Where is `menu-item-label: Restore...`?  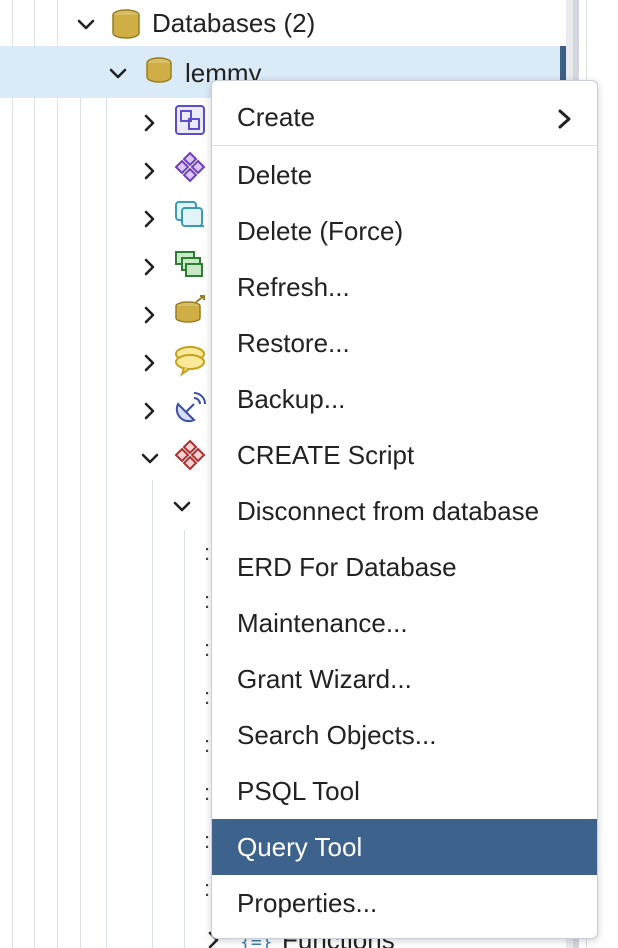 menu-item-label: Restore... is located at coordinates (293, 342).